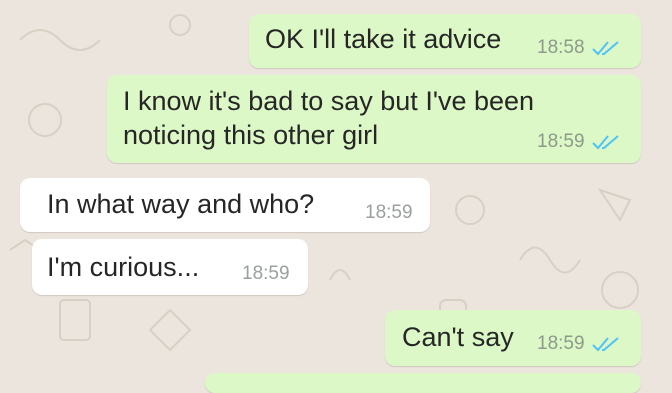  Describe the element at coordinates (561, 47) in the screenshot. I see `message-timestamp: 18:58` at that location.